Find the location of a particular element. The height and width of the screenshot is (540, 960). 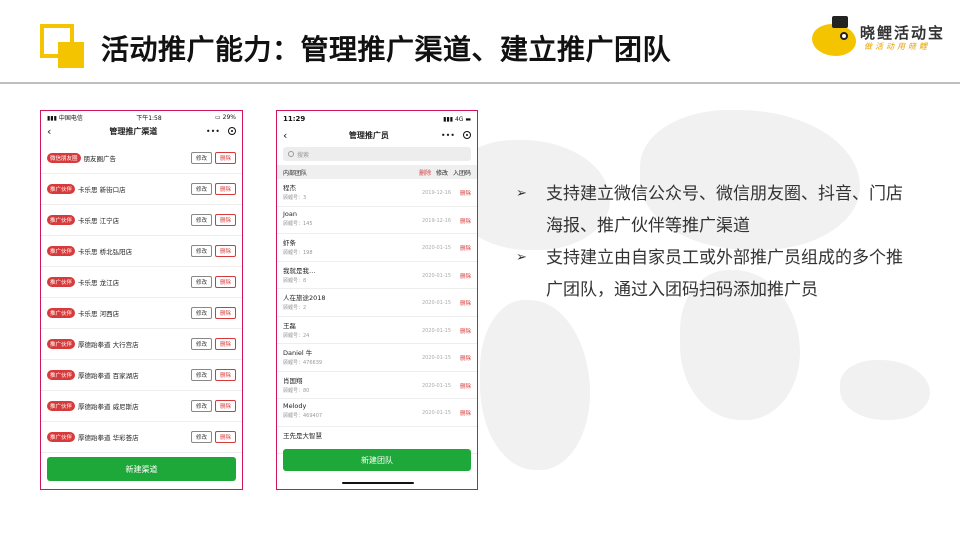

team-edit-link: 修改 is located at coordinates (442, 173).